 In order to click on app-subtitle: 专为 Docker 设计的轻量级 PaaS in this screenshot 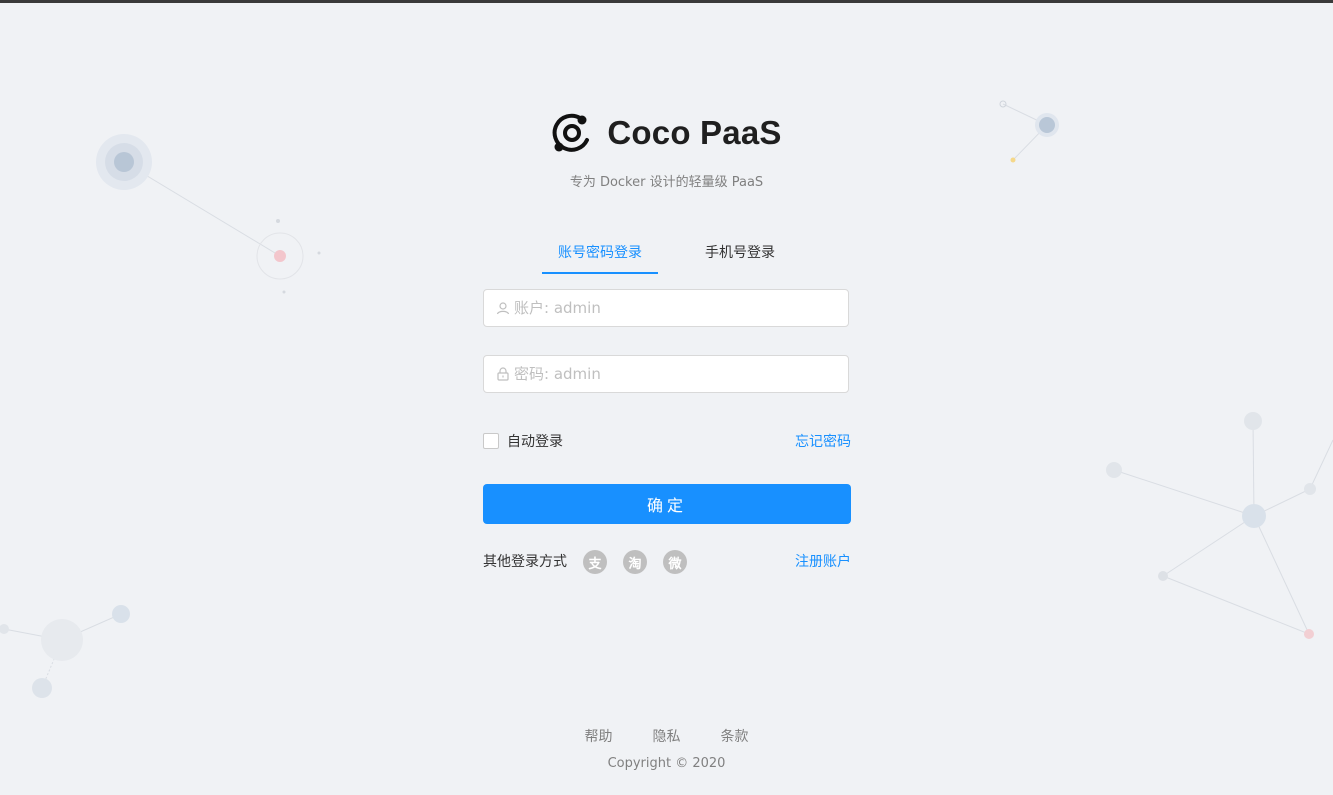, I will do `click(666, 182)`.